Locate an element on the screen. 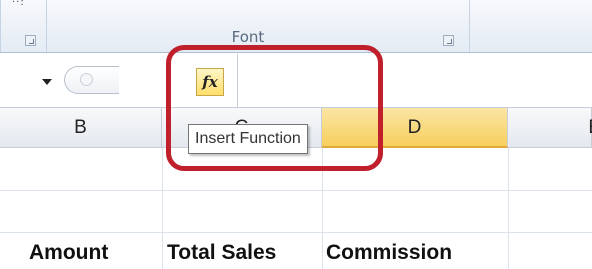 The width and height of the screenshot is (592, 269). cell-total-sales-header: Total Sales is located at coordinates (221, 253).